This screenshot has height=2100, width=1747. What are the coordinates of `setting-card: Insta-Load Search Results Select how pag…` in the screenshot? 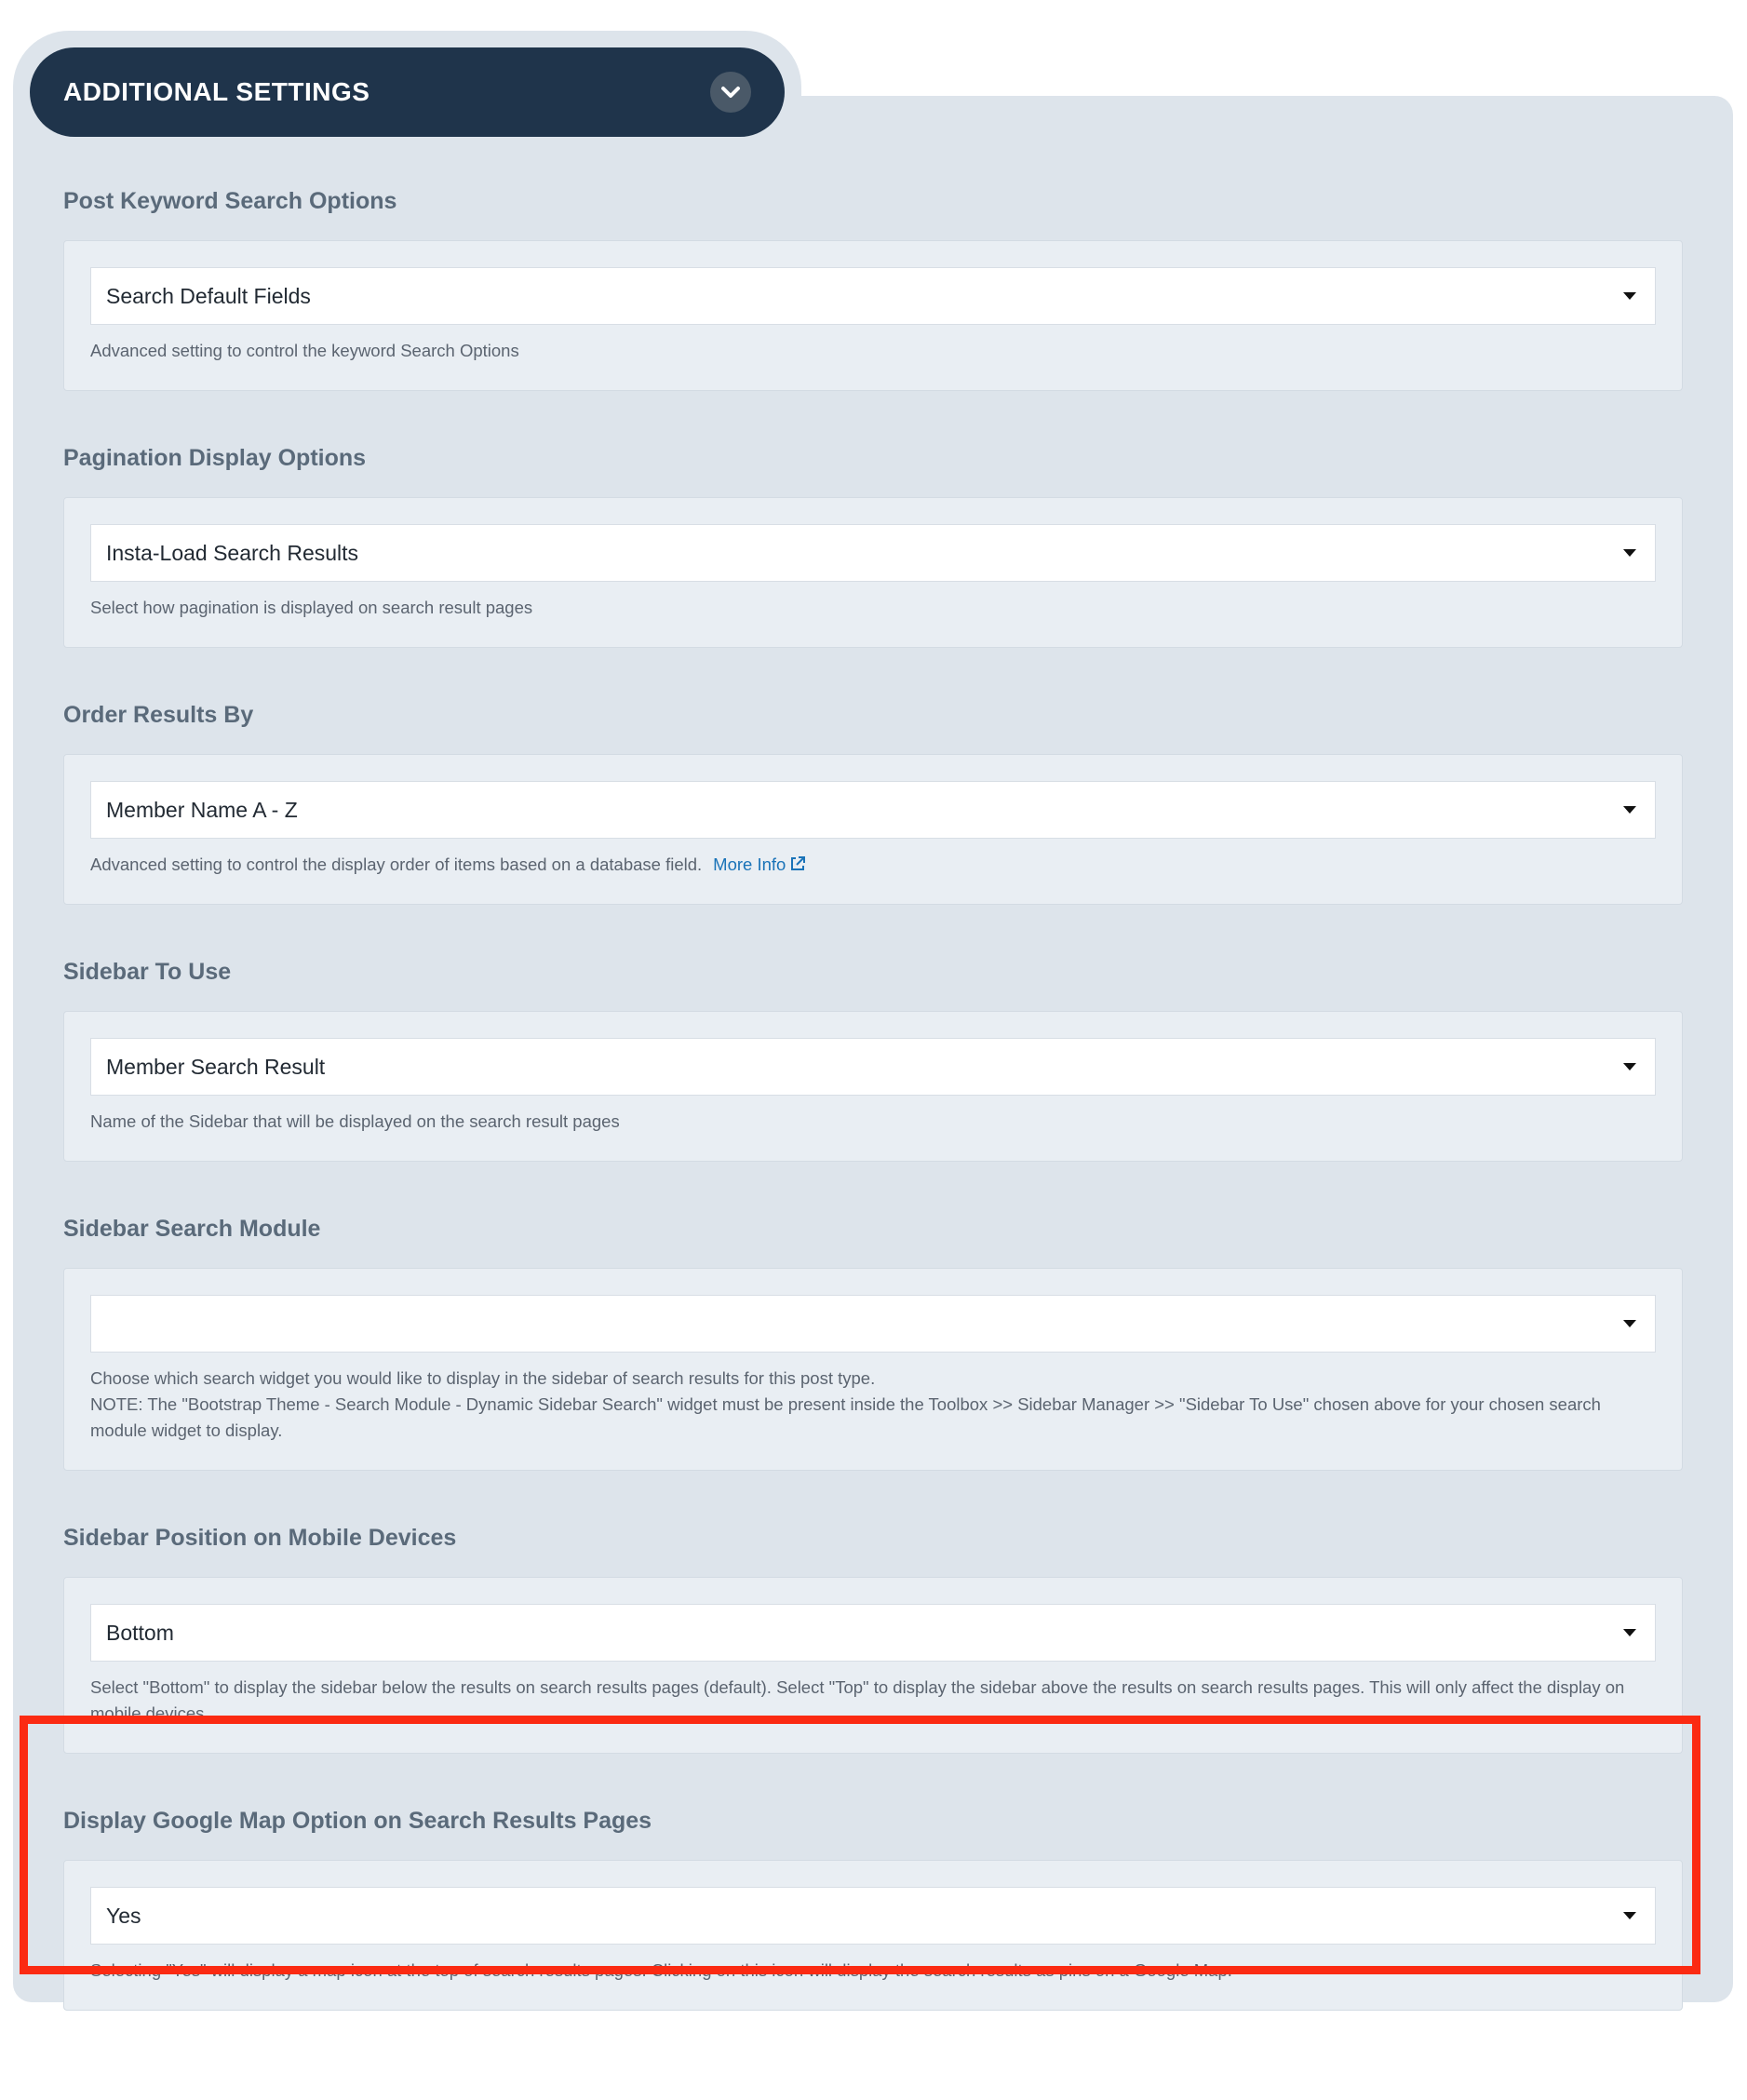 It's located at (873, 572).